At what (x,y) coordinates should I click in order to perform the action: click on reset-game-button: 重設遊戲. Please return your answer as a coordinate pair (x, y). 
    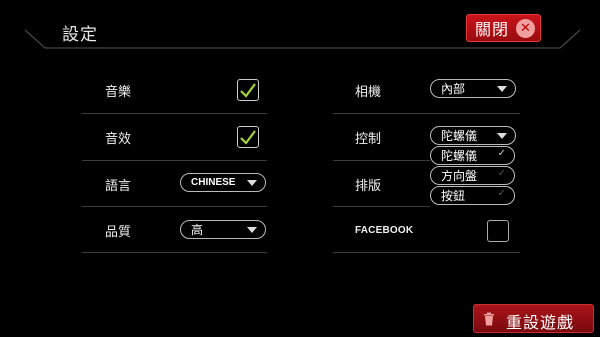
    Looking at the image, I should click on (533, 318).